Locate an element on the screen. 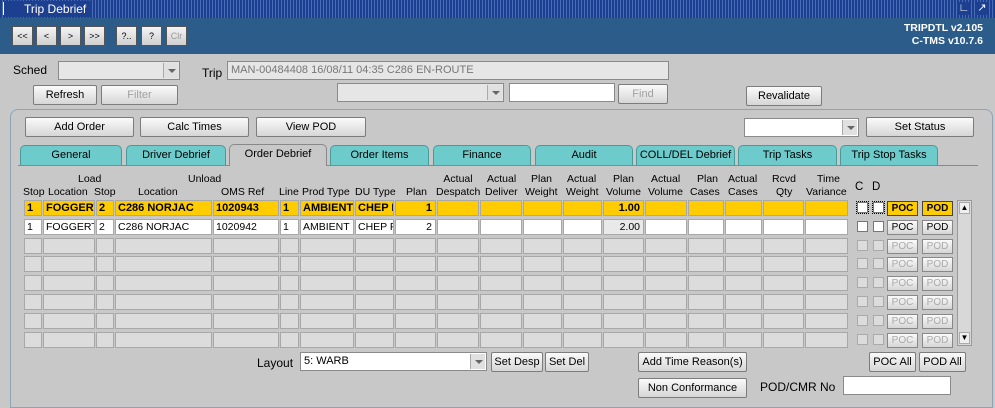 This screenshot has height=408, width=995. tab-order-items: Order Items is located at coordinates (379, 155).